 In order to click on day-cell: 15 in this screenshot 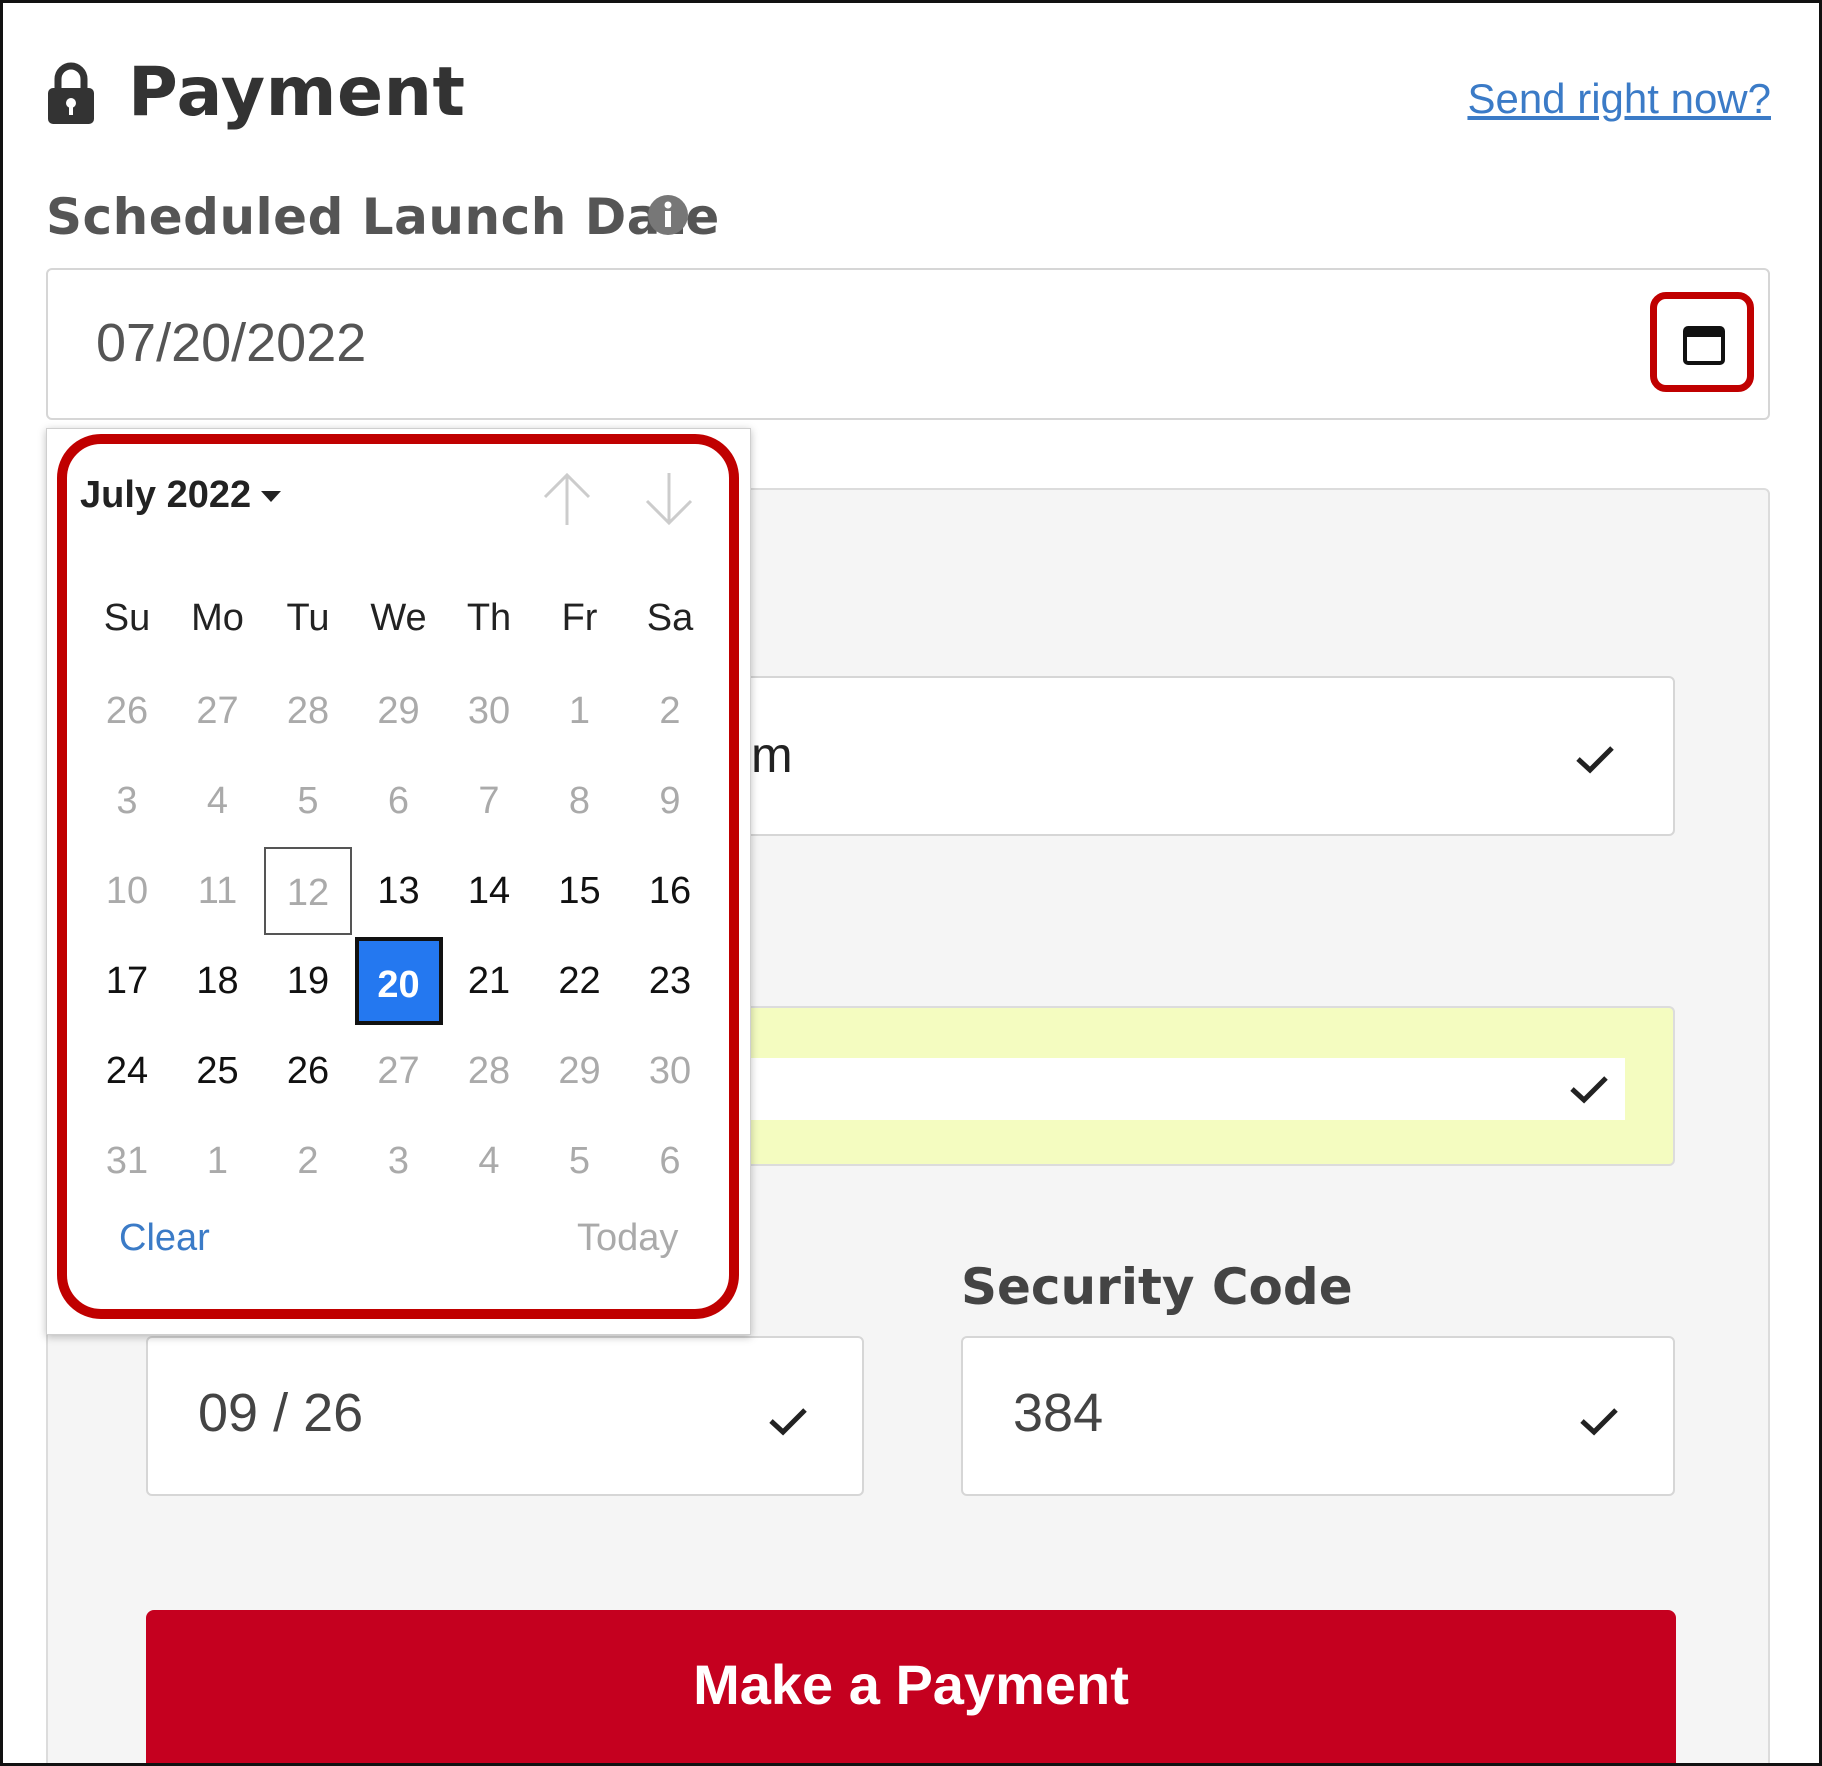, I will do `click(580, 891)`.